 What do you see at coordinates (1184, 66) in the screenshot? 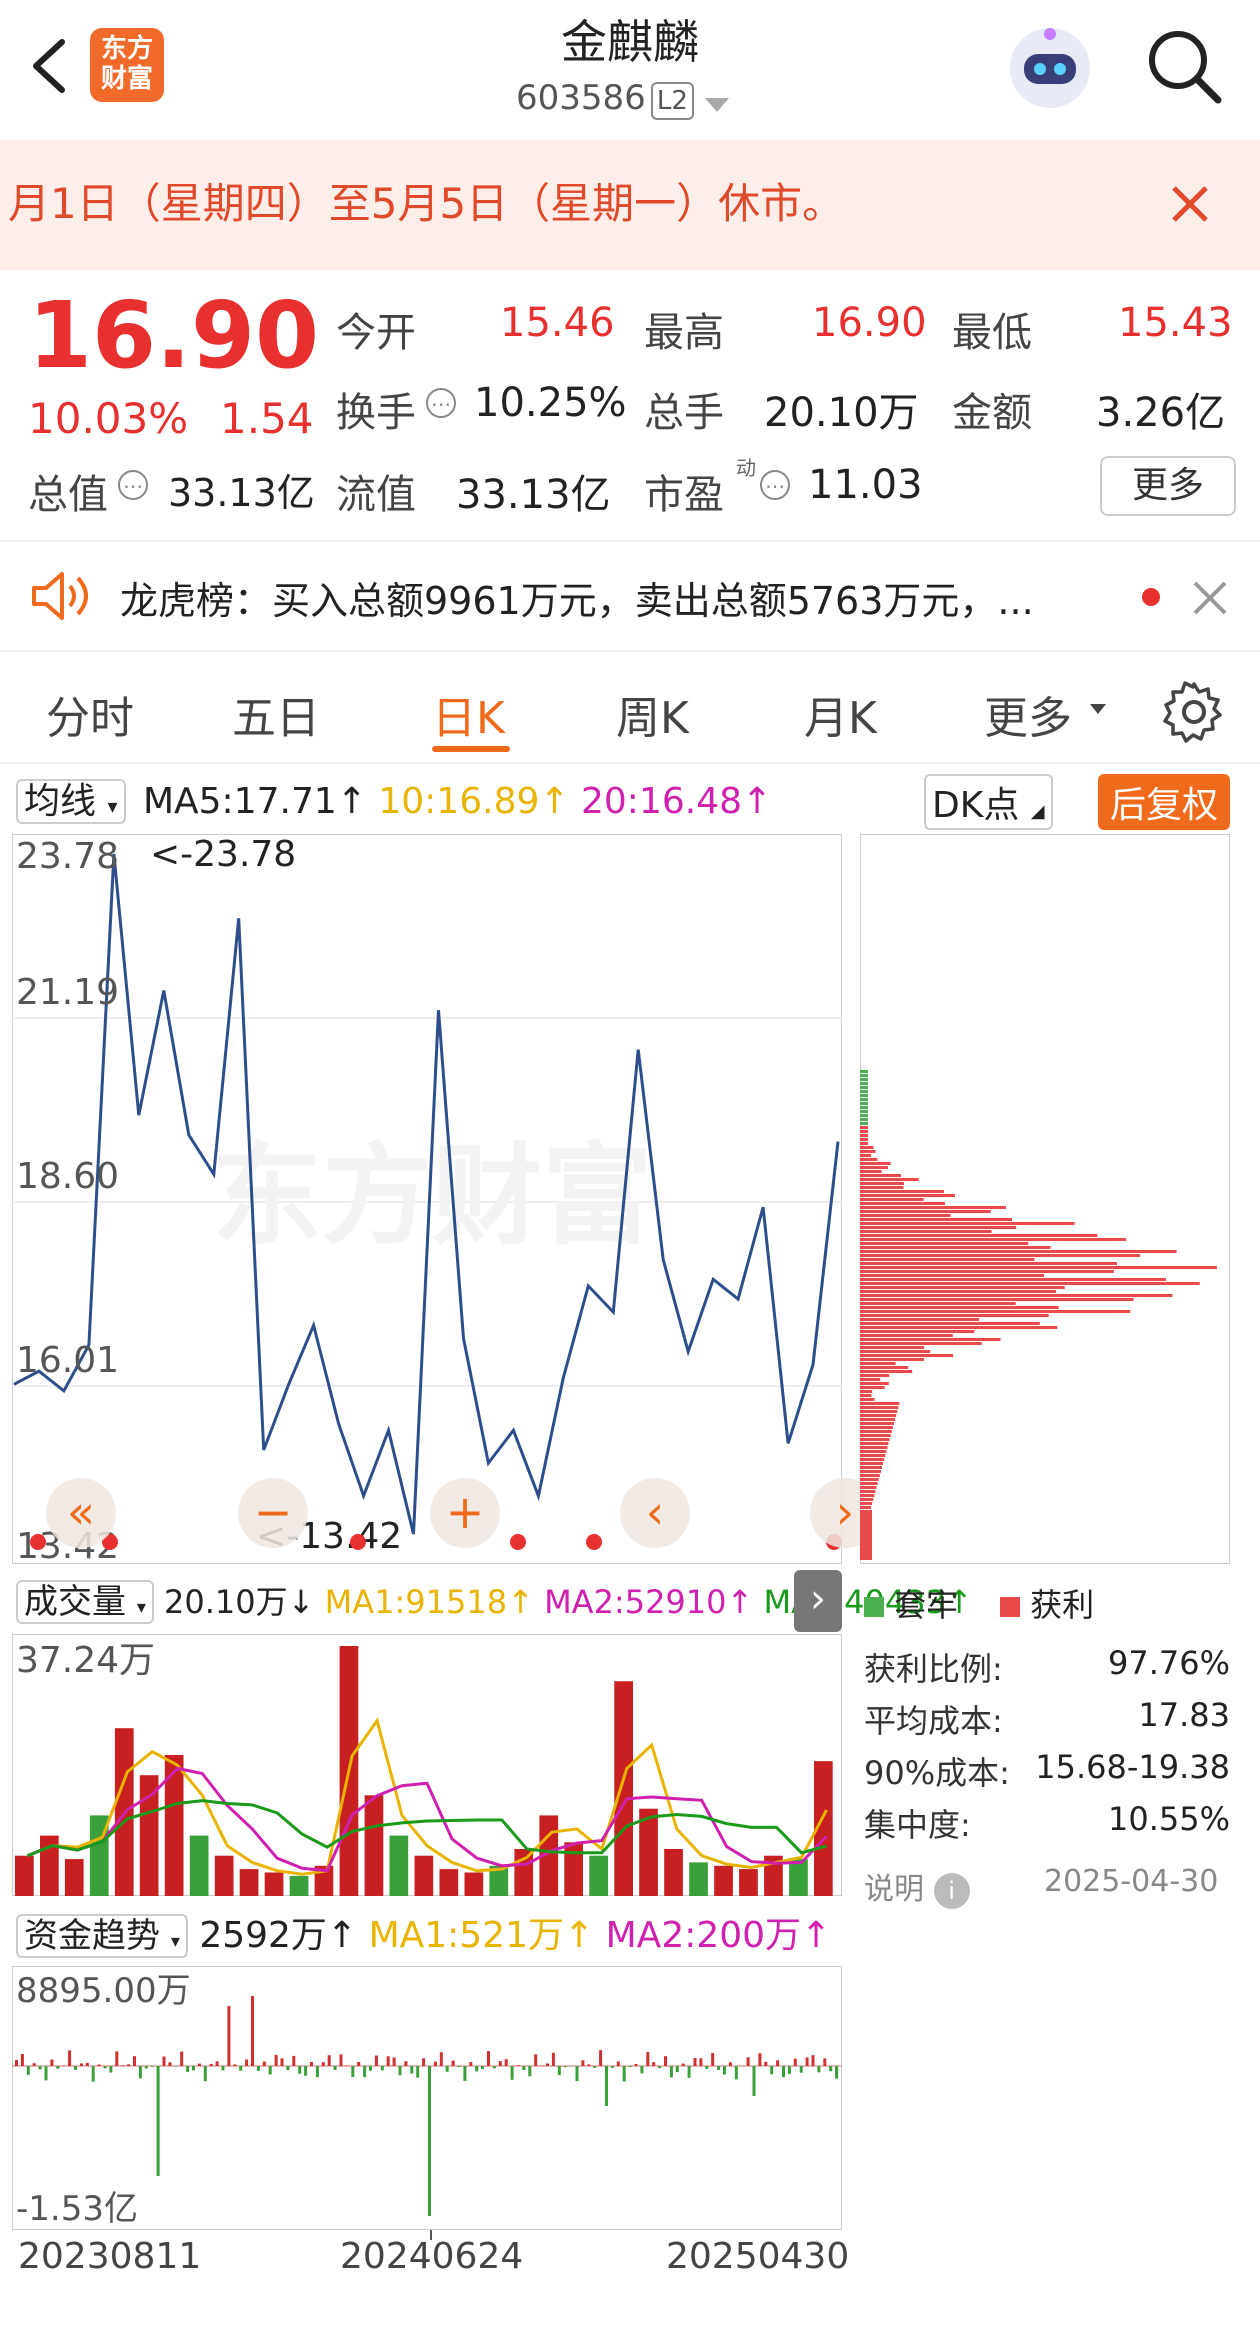
I see `search-button` at bounding box center [1184, 66].